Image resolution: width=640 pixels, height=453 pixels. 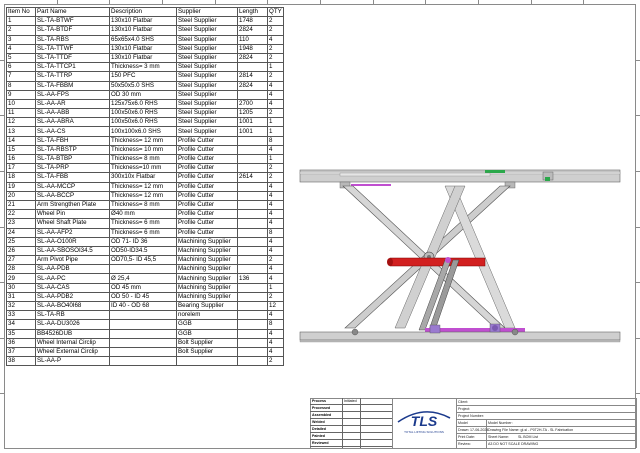 I want to click on tb-do-not-scale: A3 DO NOT SCALE DRAWING, so click(x=513, y=443).